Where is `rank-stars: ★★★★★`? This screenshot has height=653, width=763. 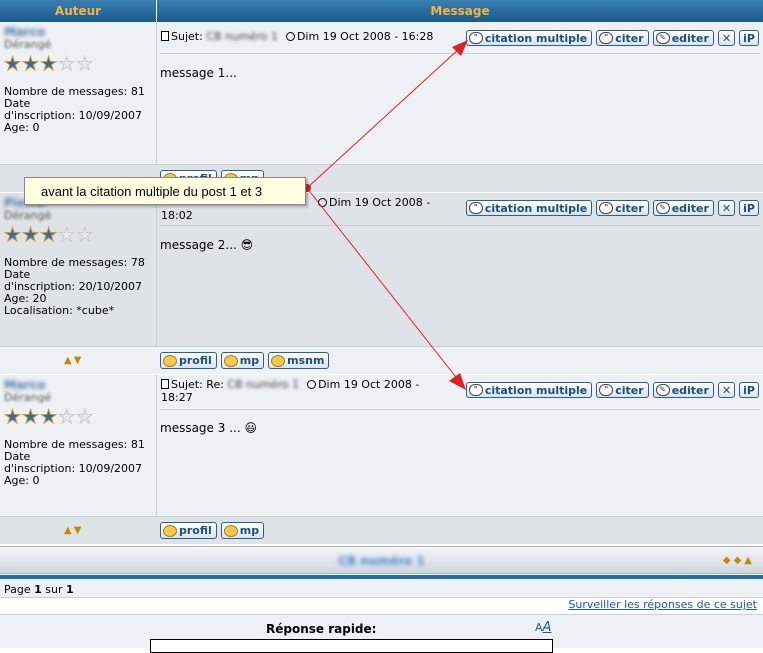 rank-stars: ★★★★★ is located at coordinates (77, 417).